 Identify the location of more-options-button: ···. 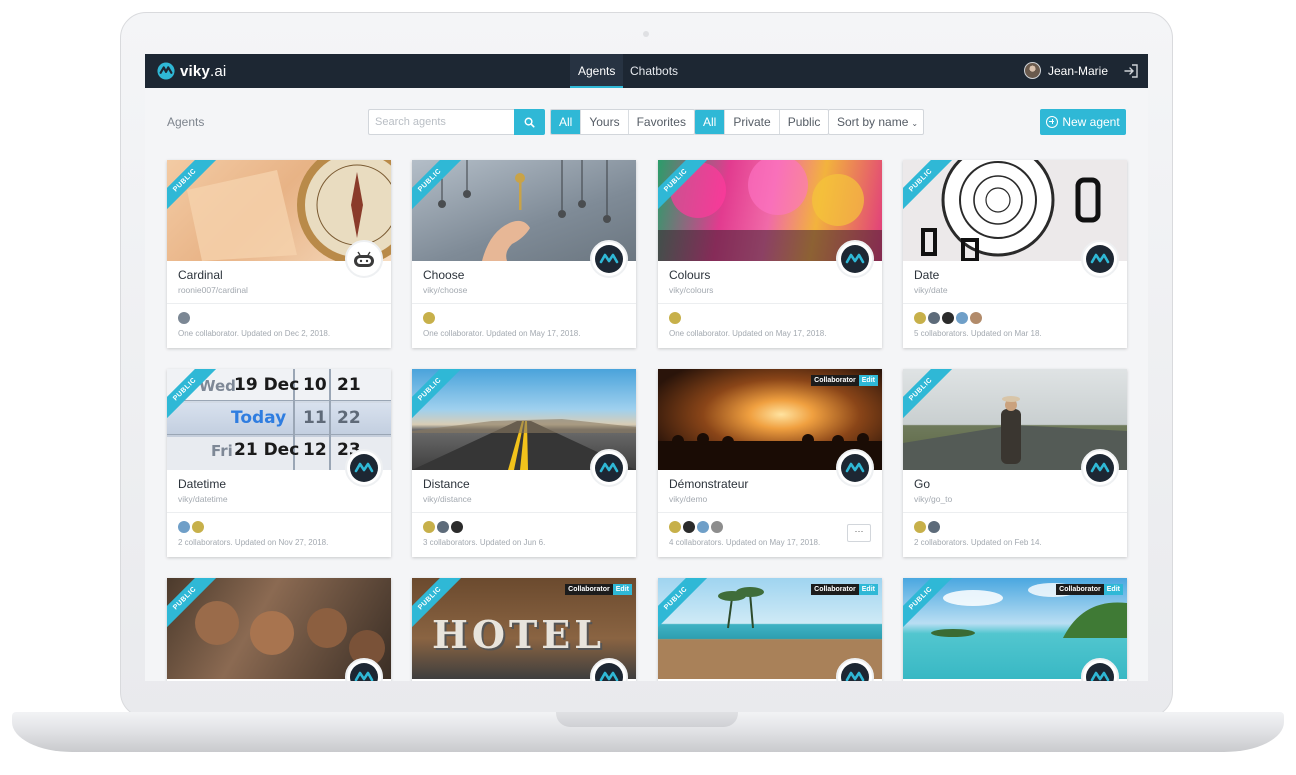
(859, 533).